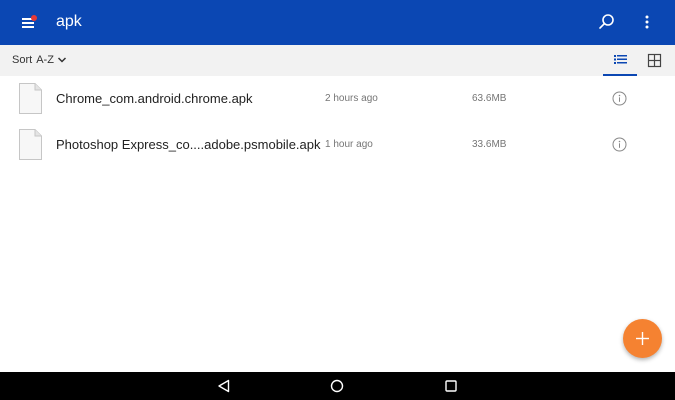  What do you see at coordinates (34, 18) in the screenshot?
I see `notification-dot` at bounding box center [34, 18].